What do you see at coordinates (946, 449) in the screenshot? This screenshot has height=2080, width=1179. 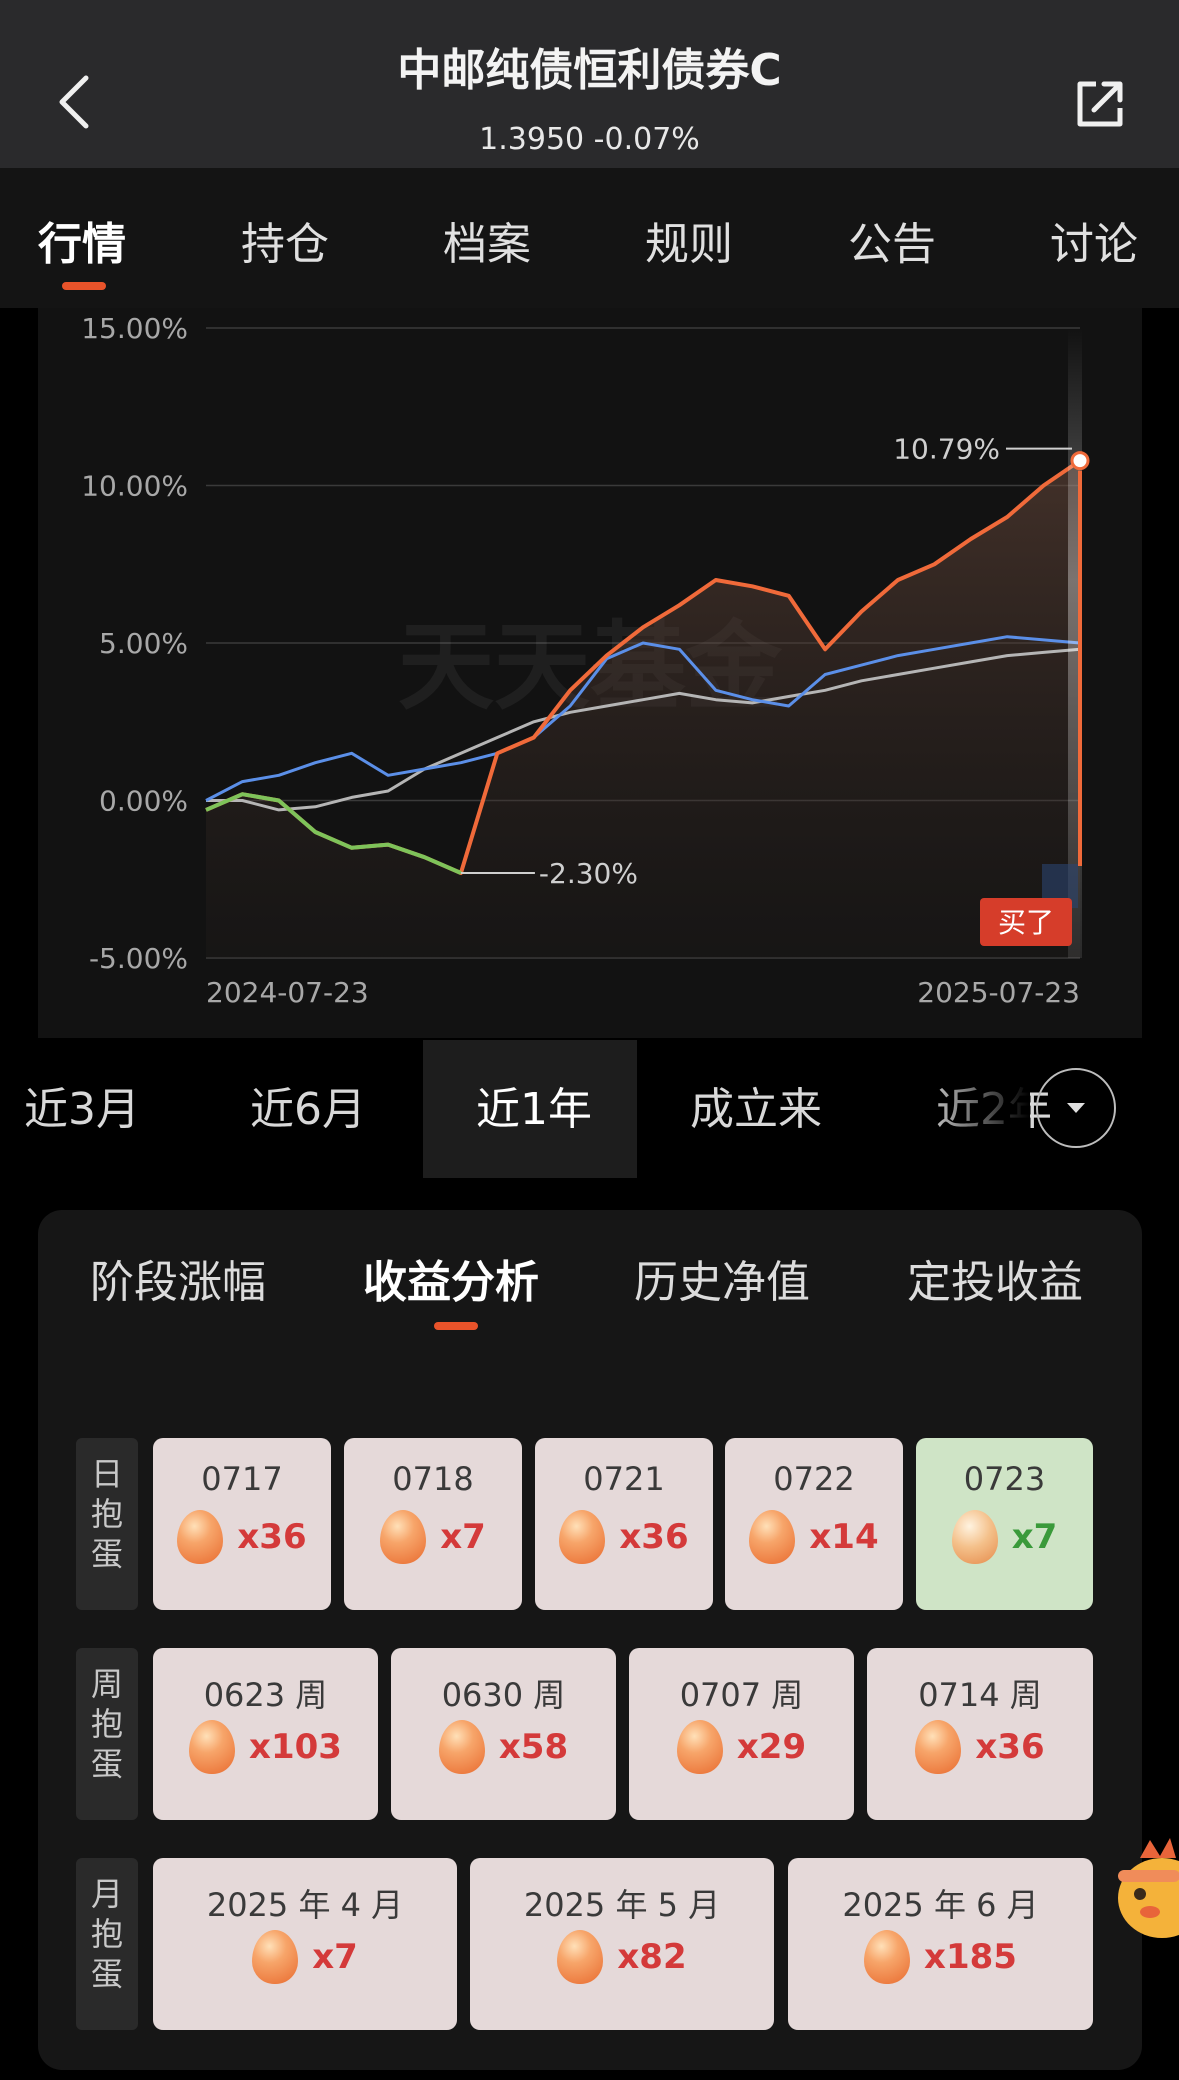 I see `max-value-label: 10.79%` at bounding box center [946, 449].